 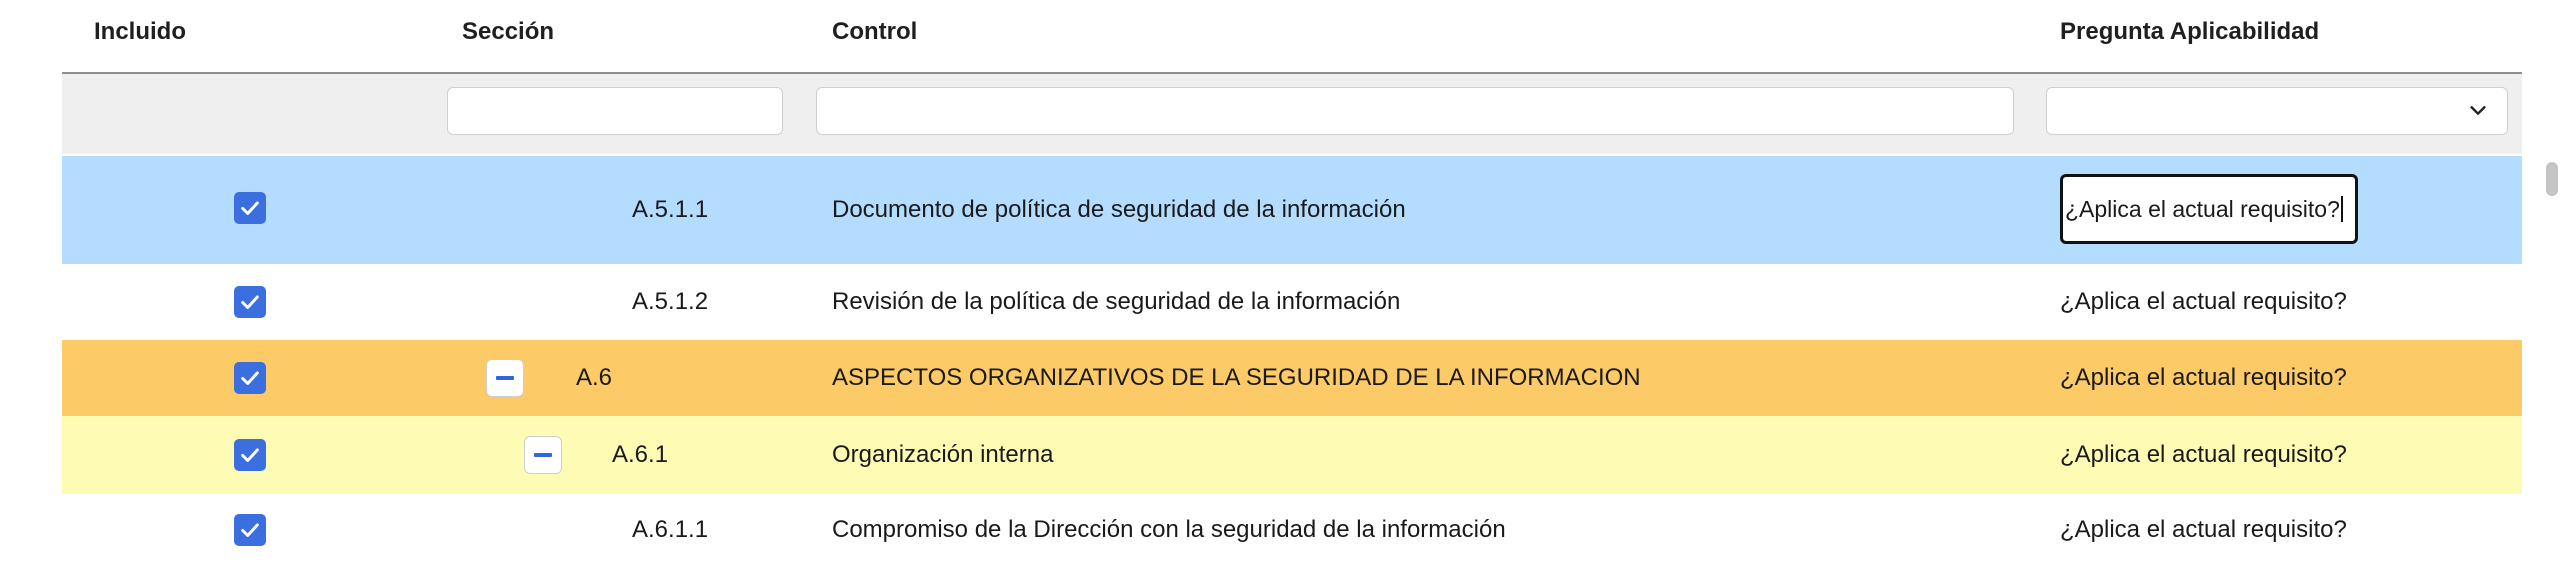 I want to click on section-code: A.6.1.1, so click(x=670, y=529).